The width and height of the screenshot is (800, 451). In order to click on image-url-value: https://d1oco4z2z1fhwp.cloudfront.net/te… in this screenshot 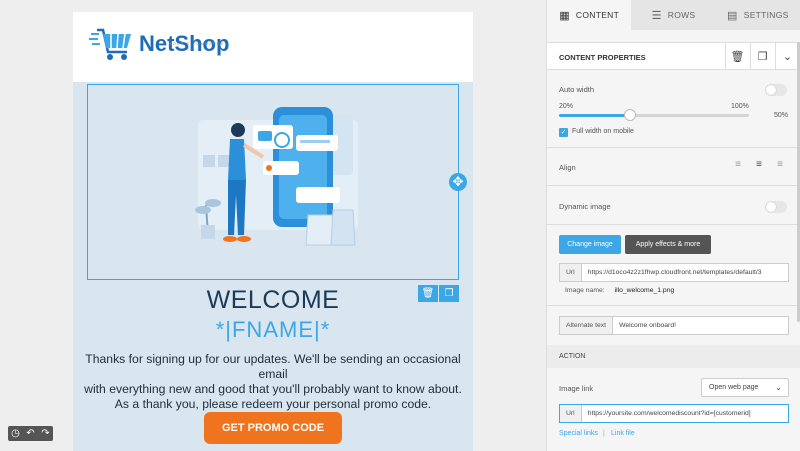, I will do `click(674, 272)`.